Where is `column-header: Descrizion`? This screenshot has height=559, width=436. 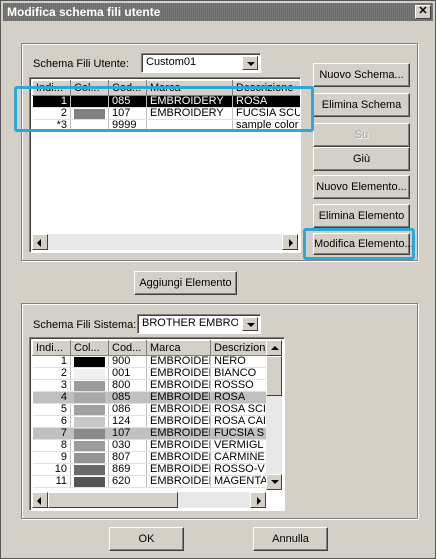
column-header: Descrizion is located at coordinates (240, 348).